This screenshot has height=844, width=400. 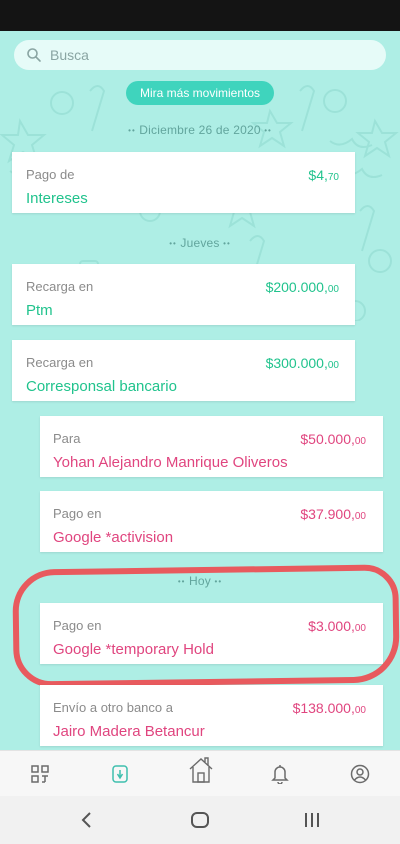 I want to click on wallet-icon, so click(x=120, y=774).